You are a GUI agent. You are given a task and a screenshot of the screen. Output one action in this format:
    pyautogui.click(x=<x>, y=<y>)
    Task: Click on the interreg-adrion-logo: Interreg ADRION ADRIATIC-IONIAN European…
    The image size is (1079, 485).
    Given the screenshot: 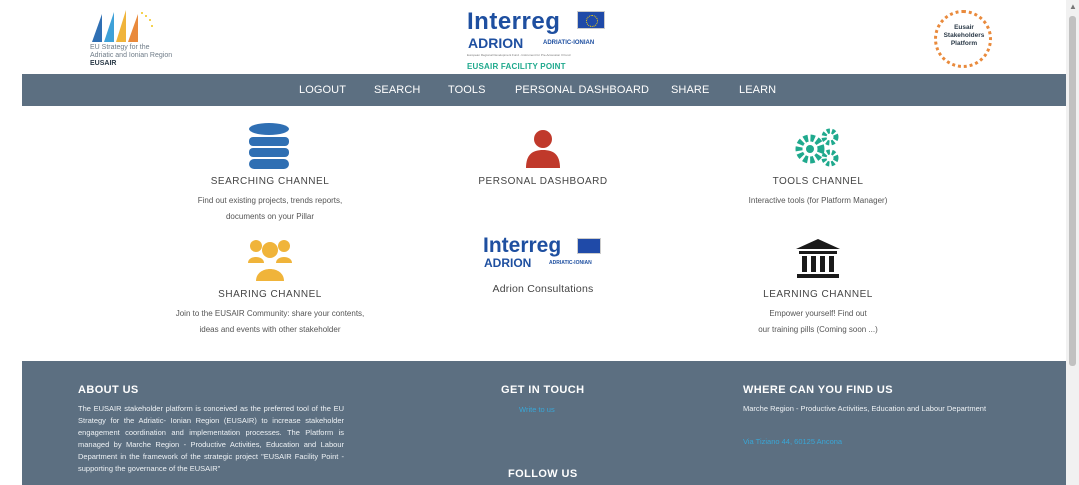 What is the action you would take?
    pyautogui.click(x=542, y=40)
    